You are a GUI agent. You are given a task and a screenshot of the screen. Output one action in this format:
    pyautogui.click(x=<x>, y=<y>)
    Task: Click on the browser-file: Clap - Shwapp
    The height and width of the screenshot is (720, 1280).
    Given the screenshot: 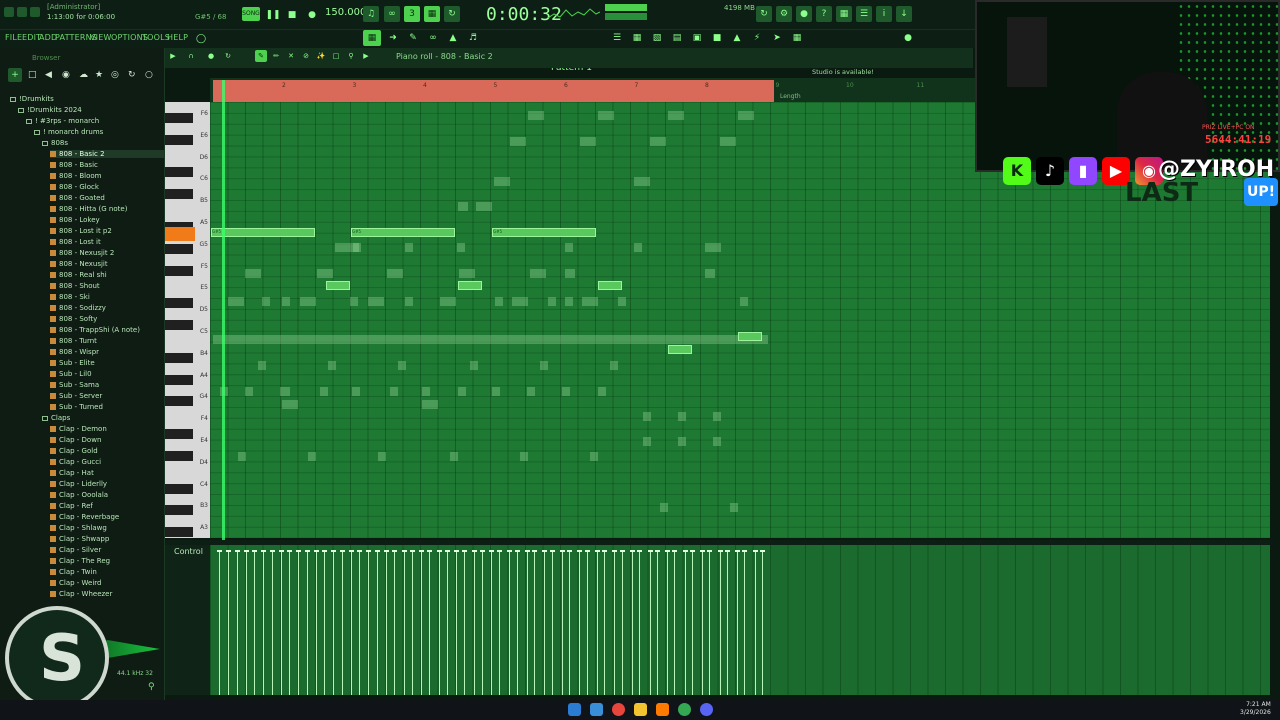 What is the action you would take?
    pyautogui.click(x=79, y=539)
    